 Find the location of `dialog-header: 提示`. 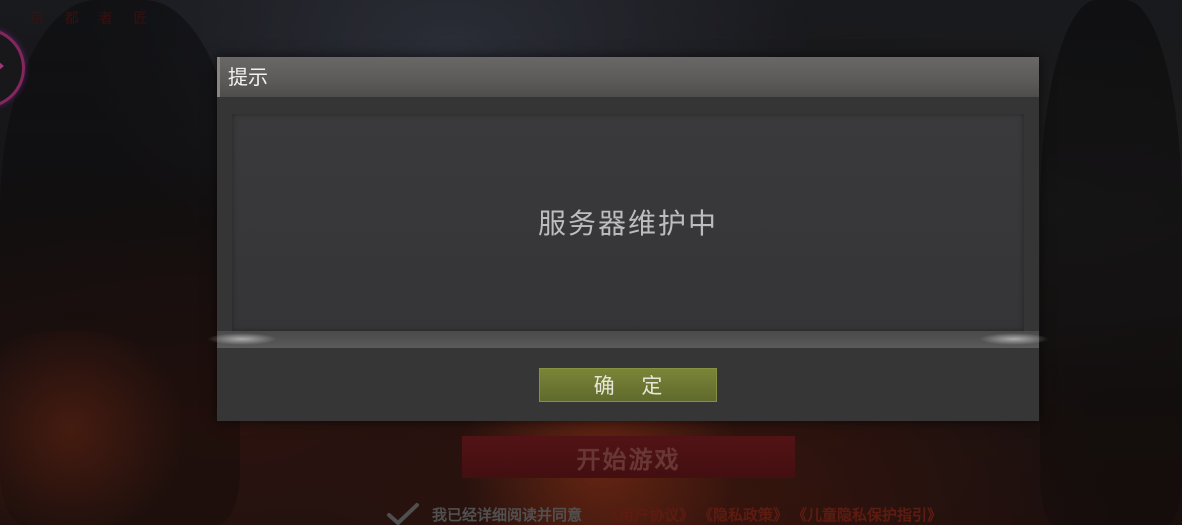

dialog-header: 提示 is located at coordinates (628, 77).